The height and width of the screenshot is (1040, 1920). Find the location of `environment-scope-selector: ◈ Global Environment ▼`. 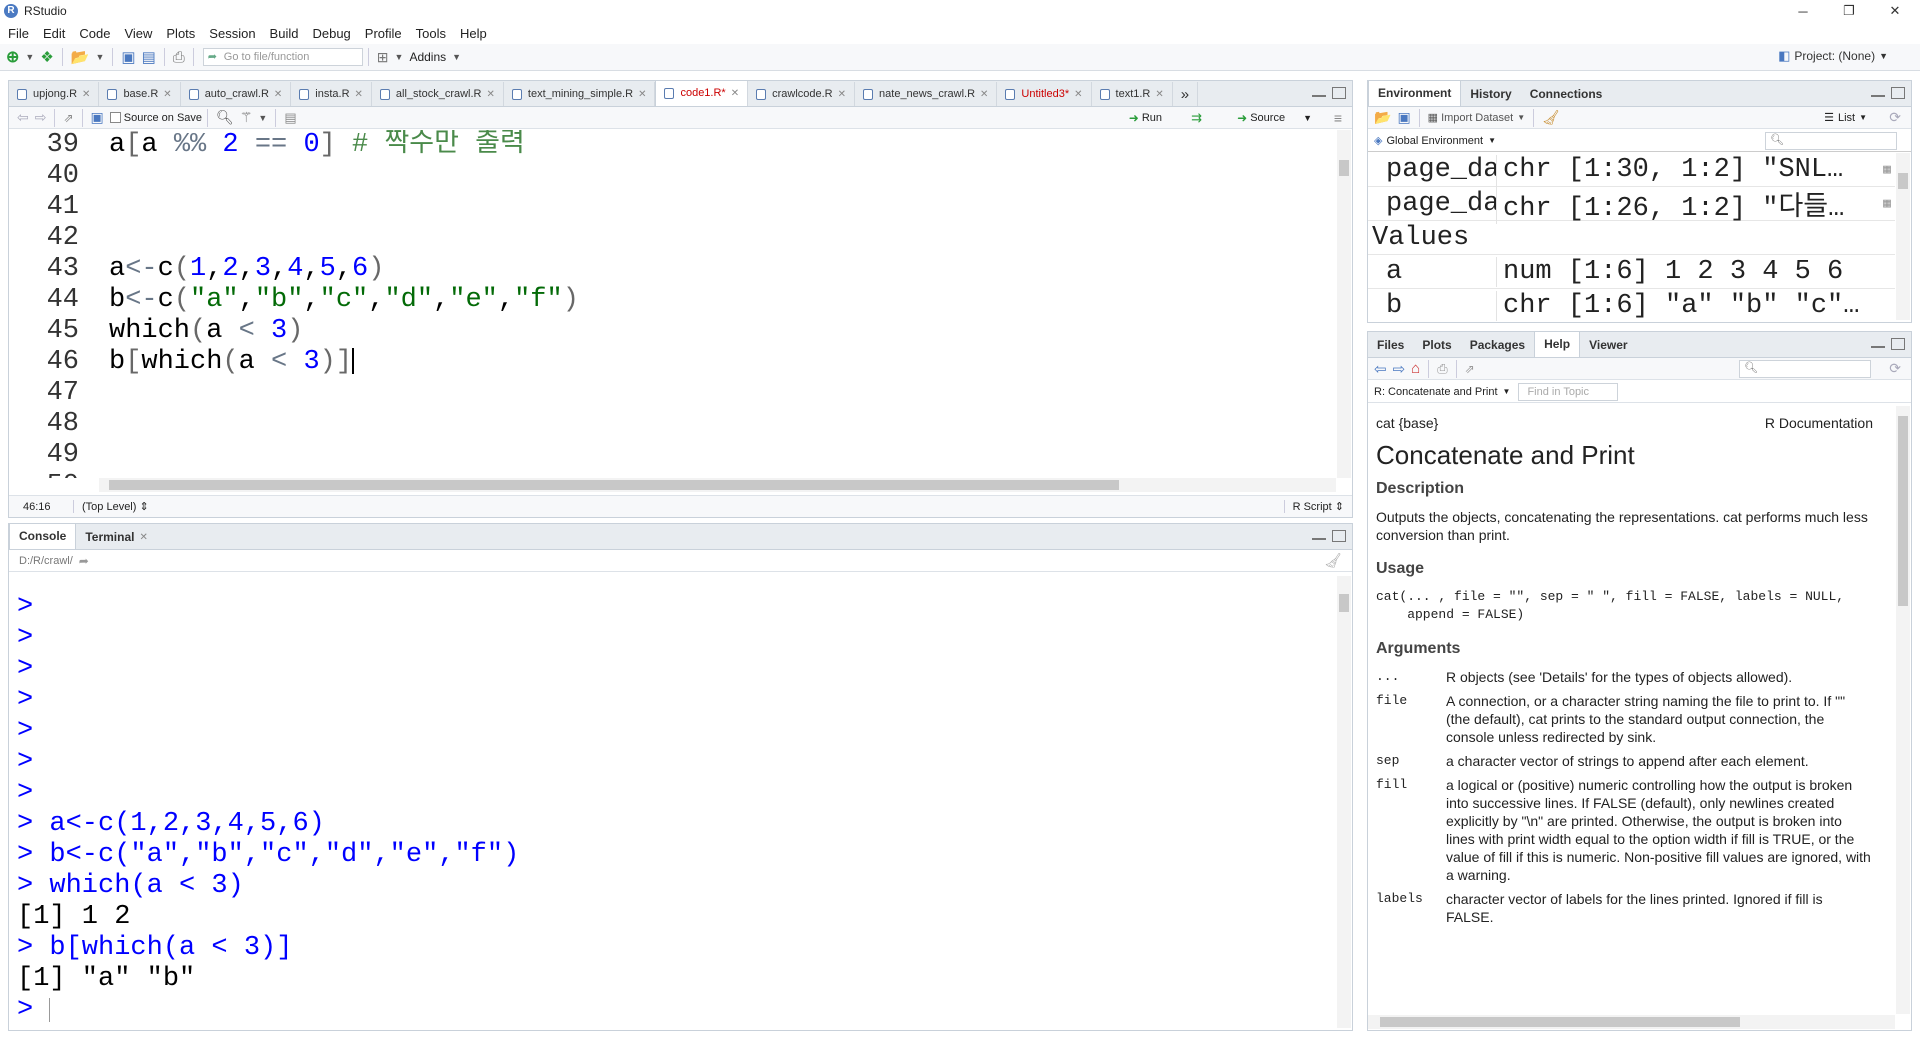

environment-scope-selector: ◈ Global Environment ▼ is located at coordinates (1435, 141).